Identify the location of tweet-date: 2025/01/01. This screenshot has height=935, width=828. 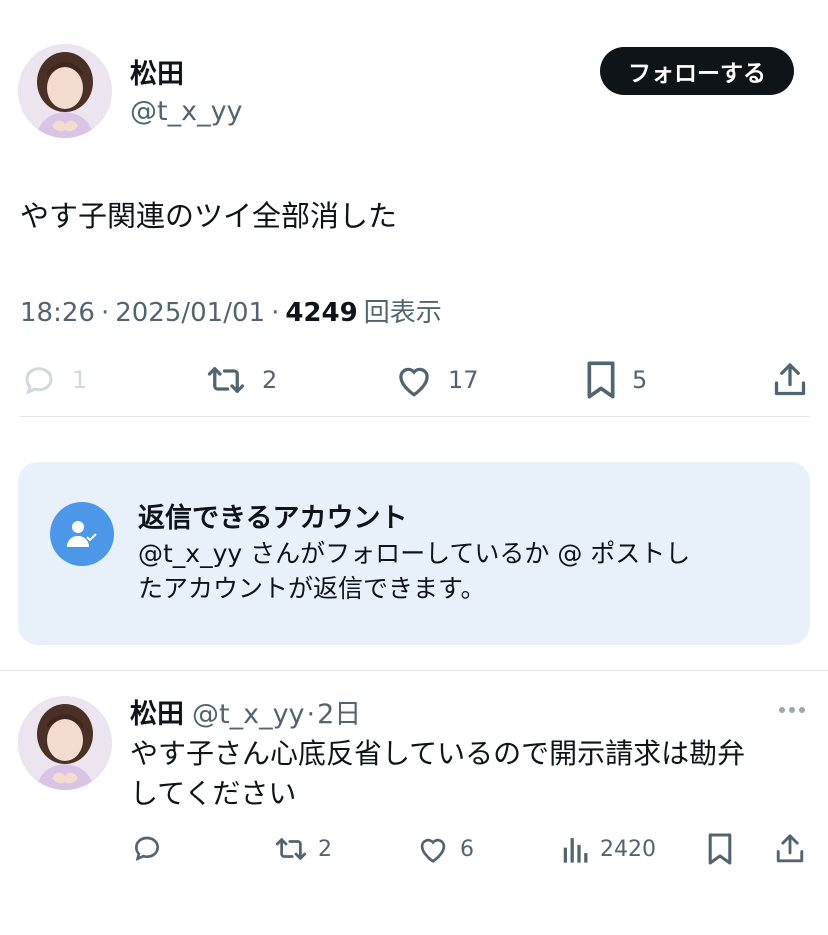
(190, 313).